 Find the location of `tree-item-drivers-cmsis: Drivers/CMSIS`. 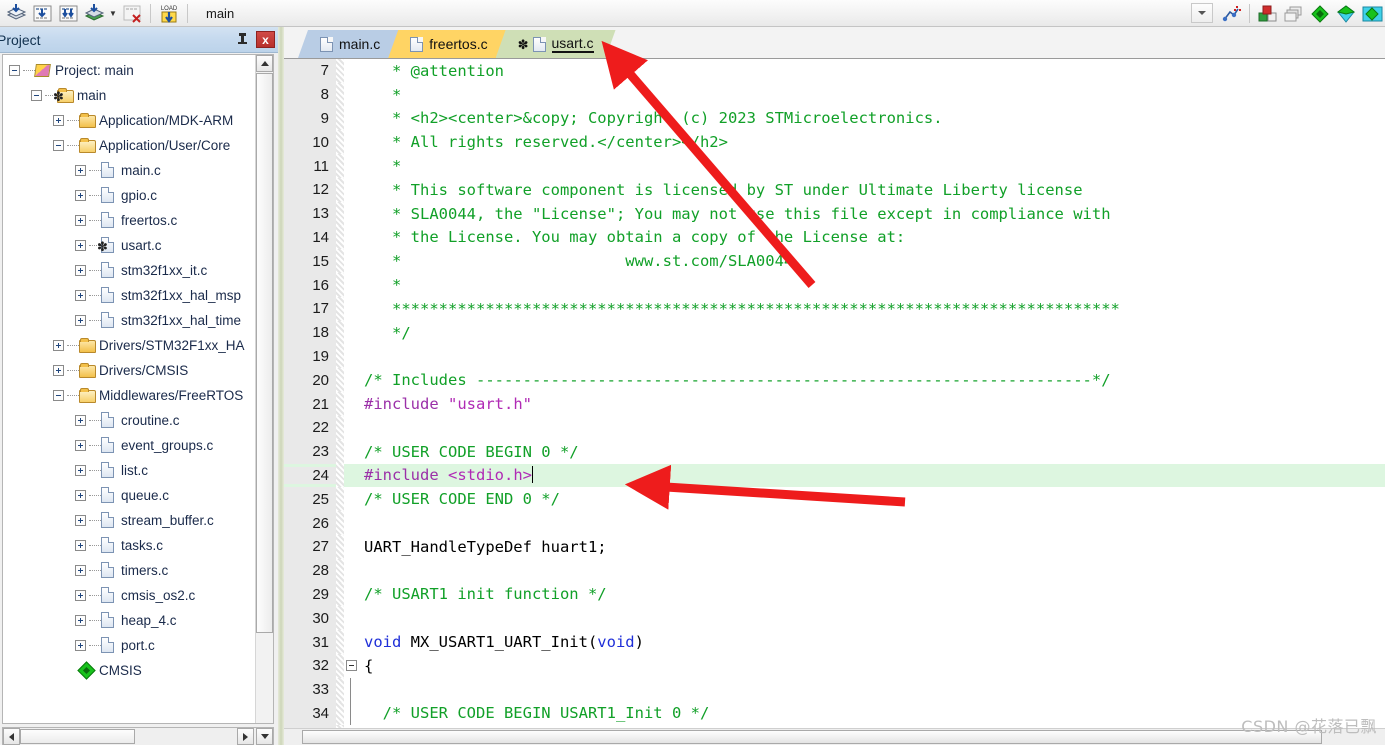

tree-item-drivers-cmsis: Drivers/CMSIS is located at coordinates (129, 370).